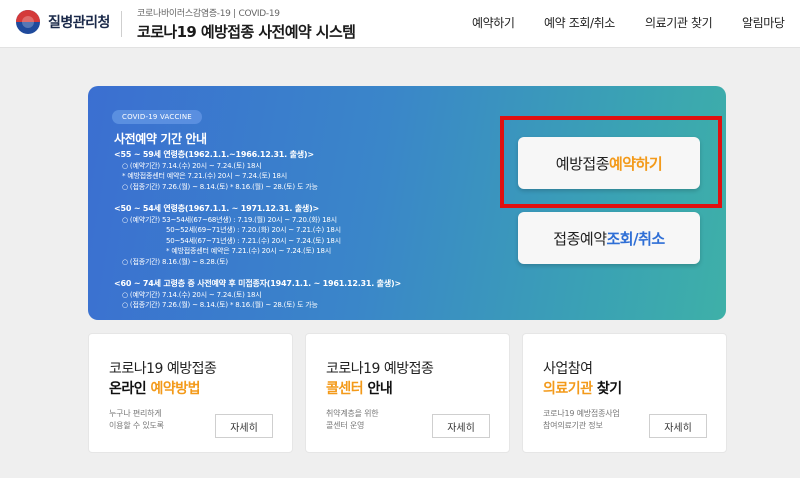 The height and width of the screenshot is (478, 800). Describe the element at coordinates (568, 389) in the screenshot. I see `card-title-accent: 의료기관` at that location.